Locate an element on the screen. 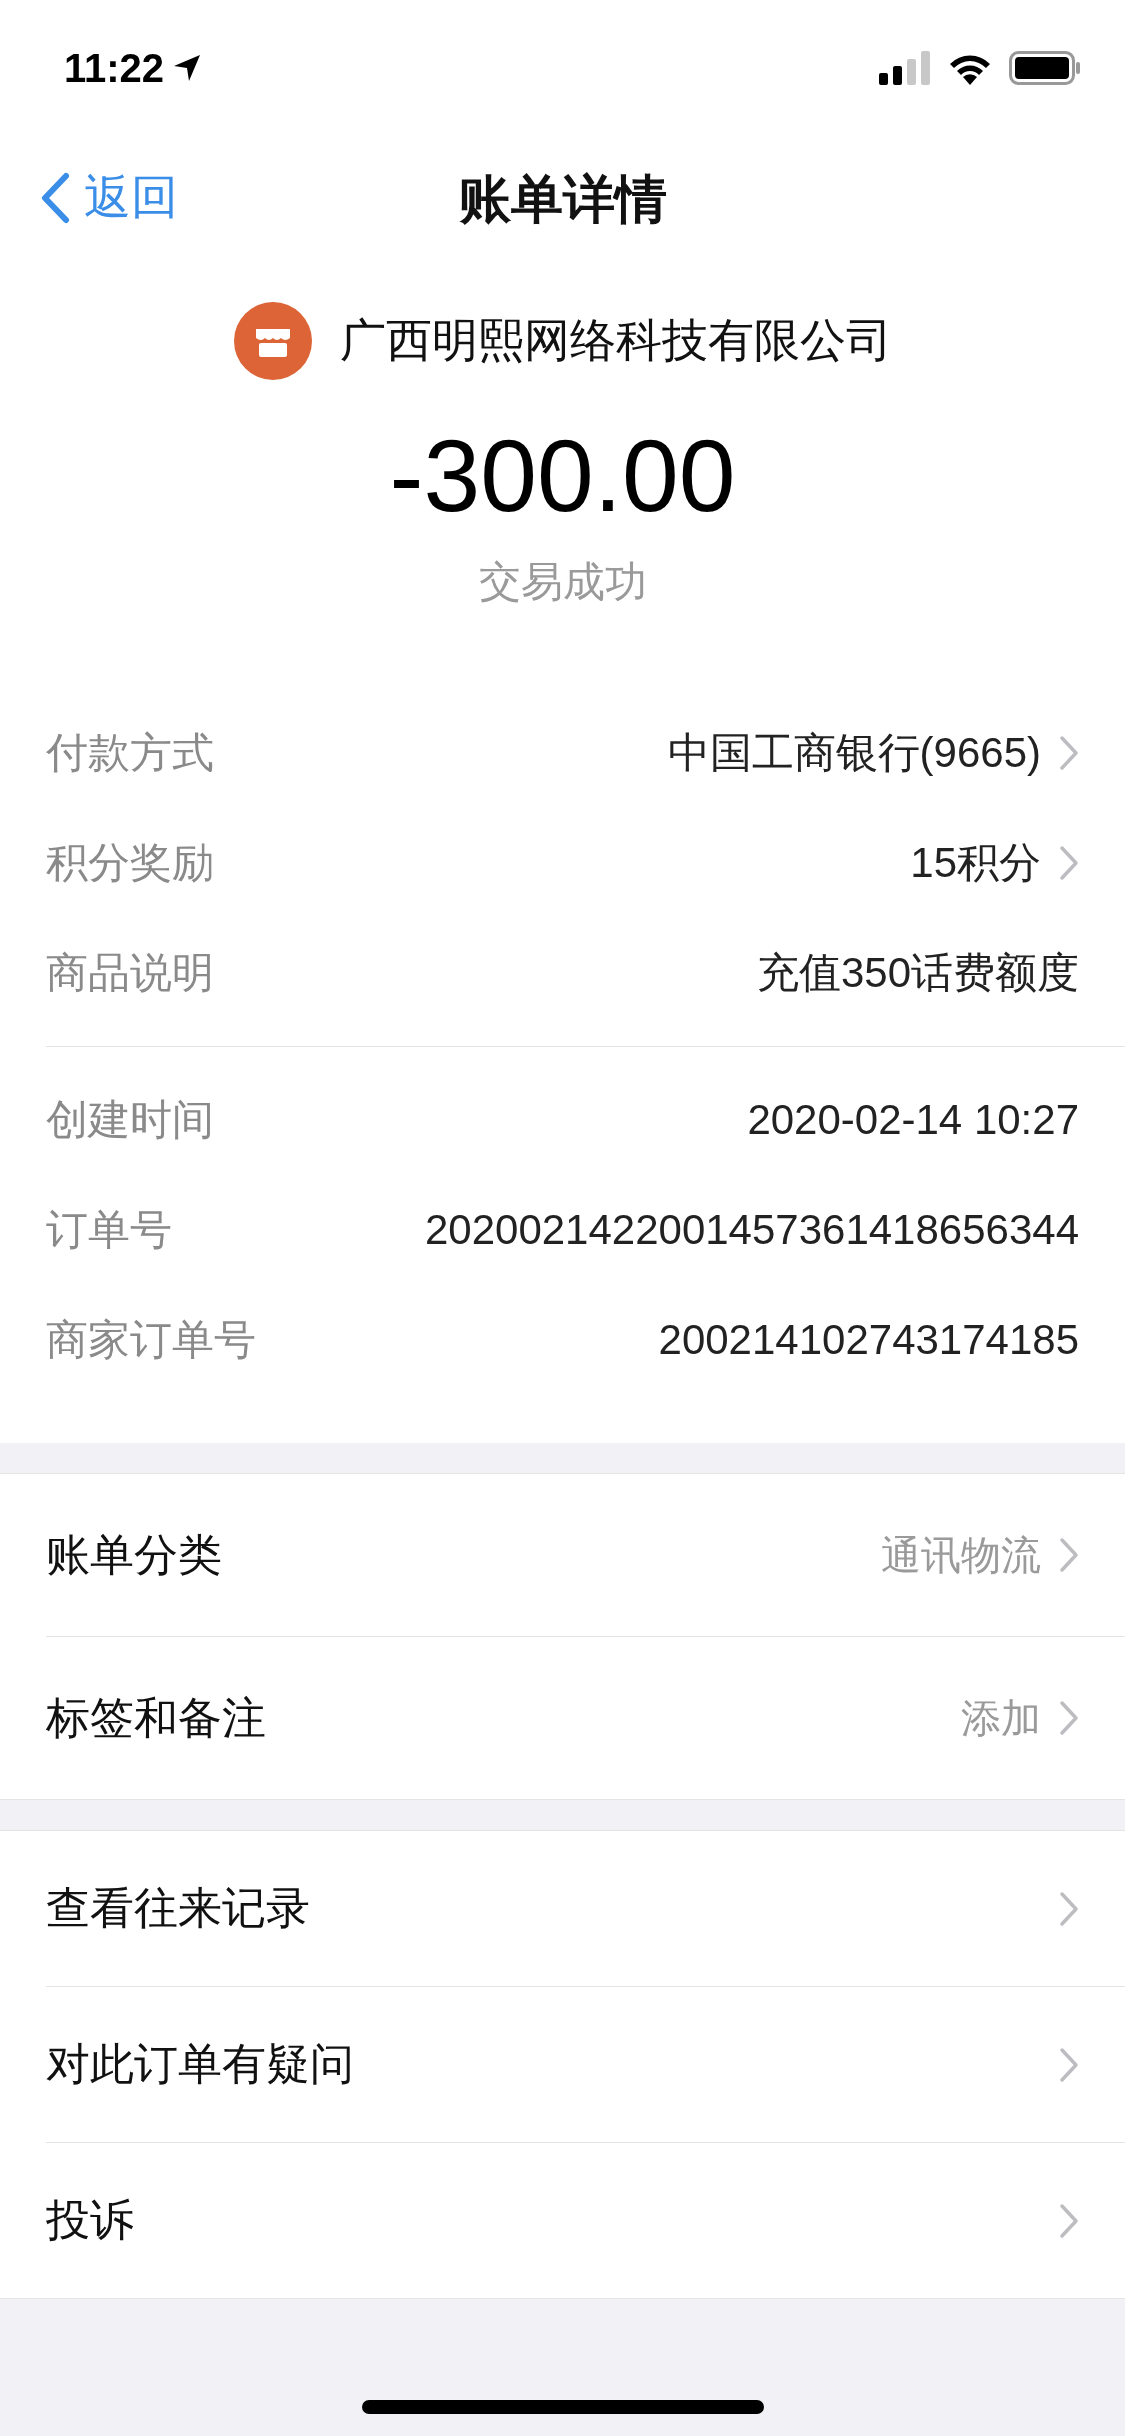  detail-value: 充值350话费额度 is located at coordinates (917, 973).